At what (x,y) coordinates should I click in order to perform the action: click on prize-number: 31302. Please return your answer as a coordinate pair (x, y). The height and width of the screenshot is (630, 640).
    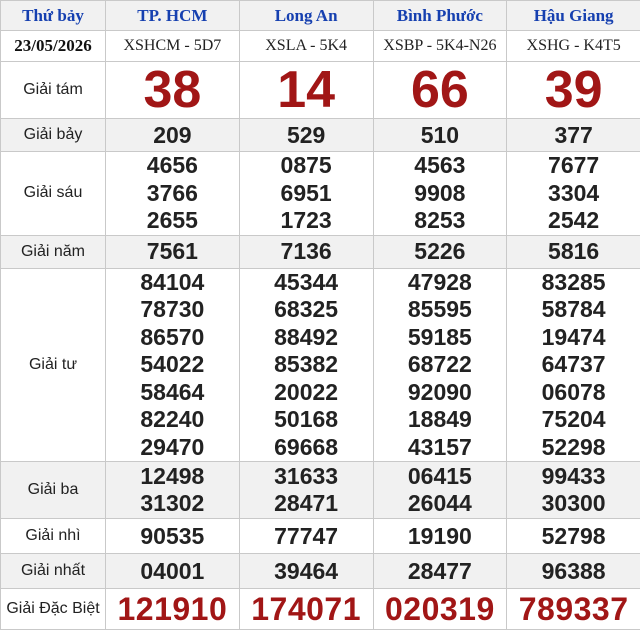
    Looking at the image, I should click on (172, 503).